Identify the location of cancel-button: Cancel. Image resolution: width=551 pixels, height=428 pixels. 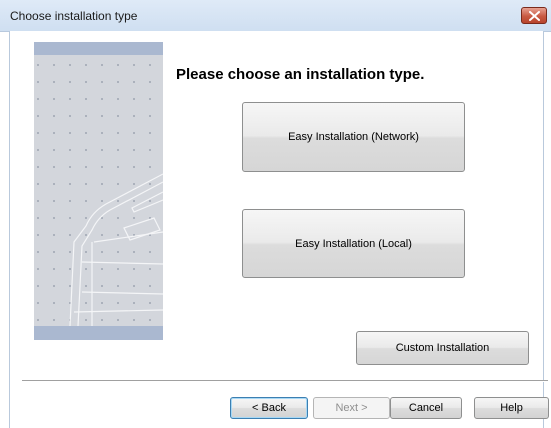
(426, 408).